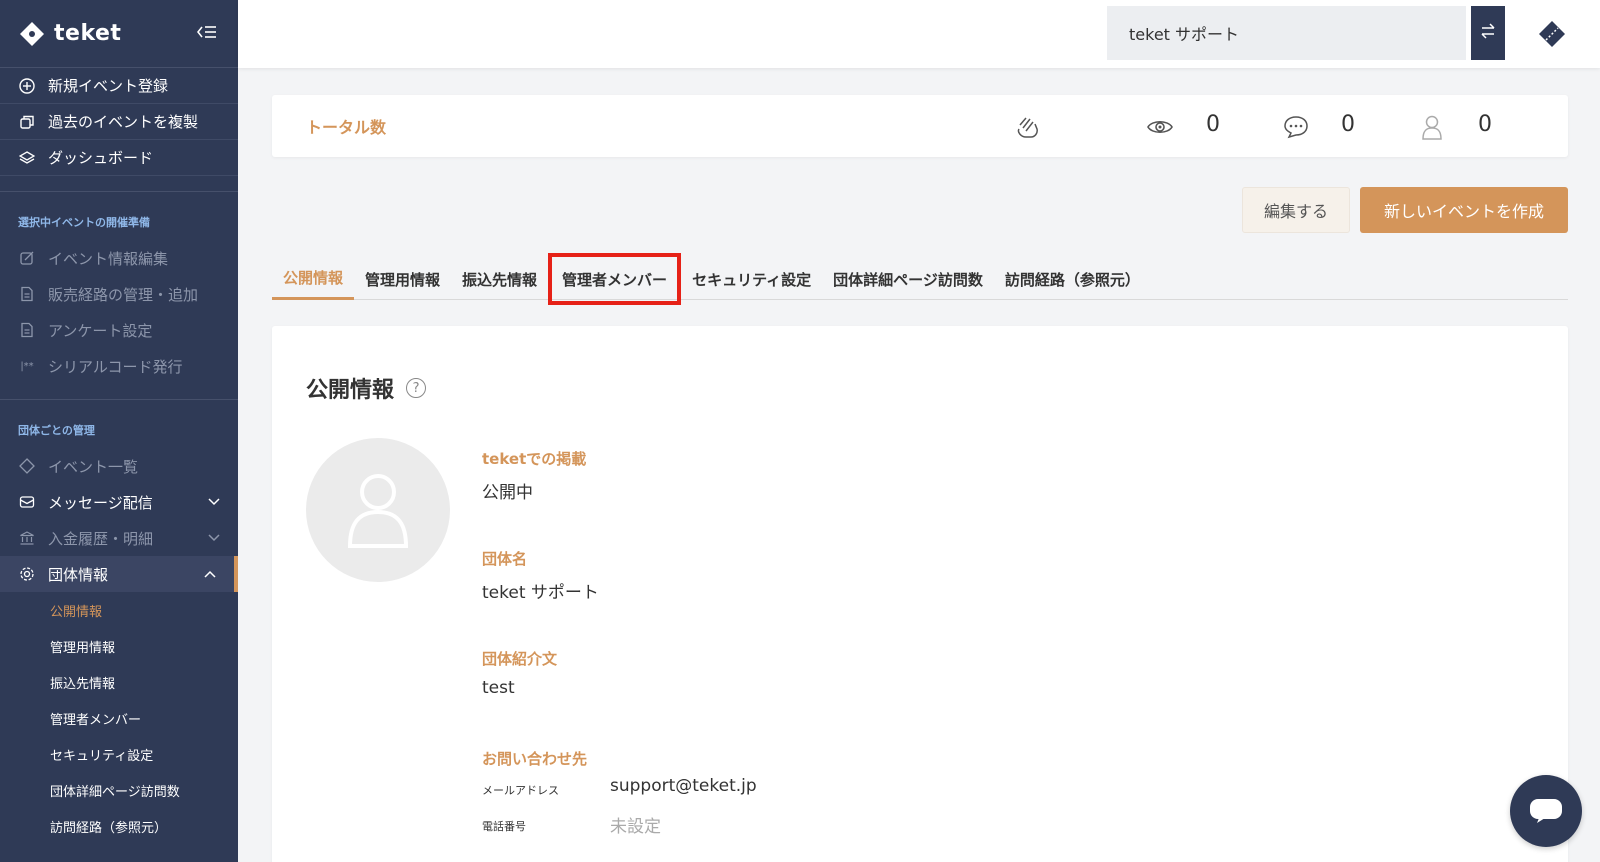 The height and width of the screenshot is (862, 1600). Describe the element at coordinates (32, 34) in the screenshot. I see `teket-logo-icon` at that location.